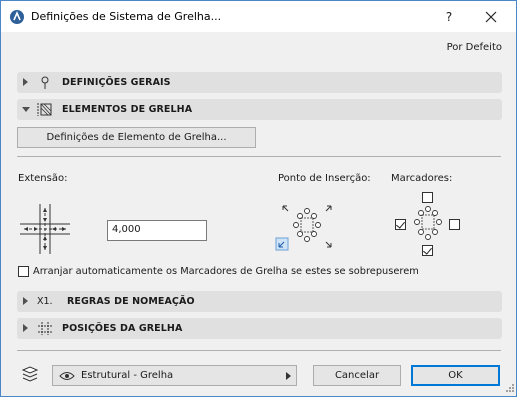 The image size is (517, 397). Describe the element at coordinates (491, 17) in the screenshot. I see `close-icon` at that location.